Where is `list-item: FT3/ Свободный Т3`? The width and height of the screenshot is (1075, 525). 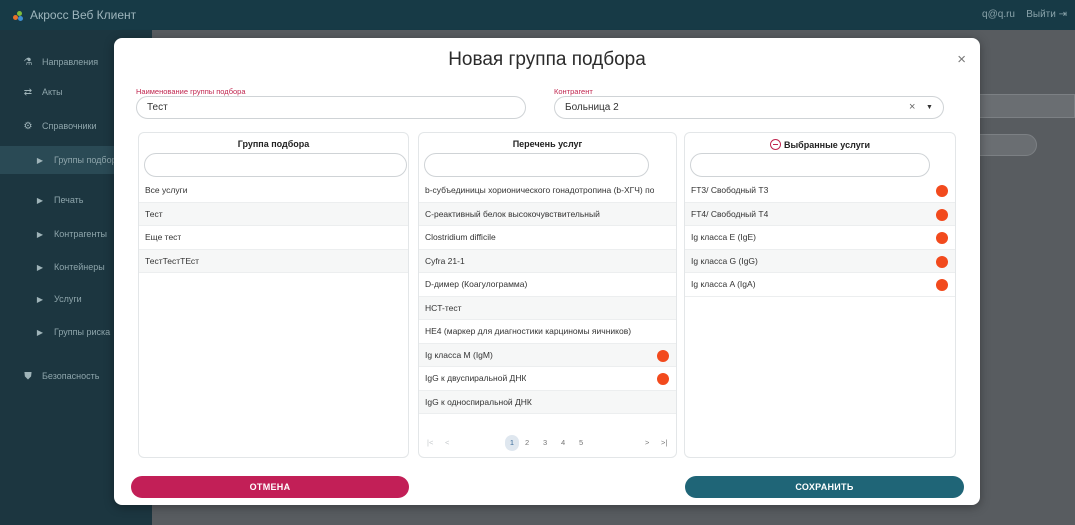 list-item: FT3/ Свободный Т3 is located at coordinates (820, 191).